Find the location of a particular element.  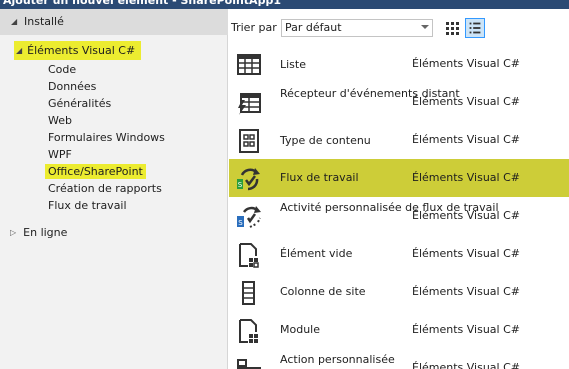

template-row-liste: Liste Éléments Visual C# is located at coordinates (399, 64).